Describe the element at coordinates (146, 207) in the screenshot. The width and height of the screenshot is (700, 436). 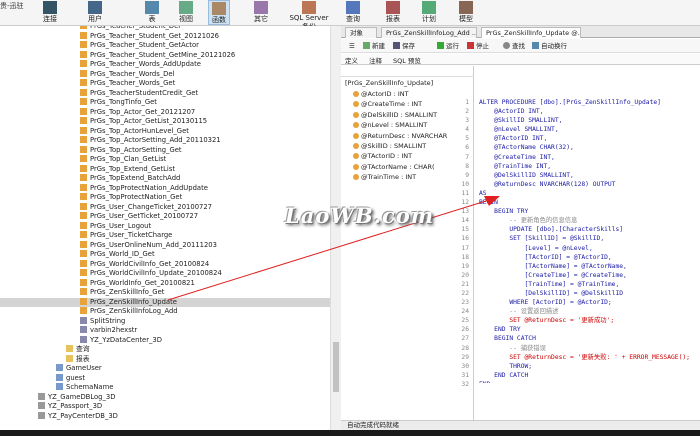
I see `tree-item: PrGs_User_ChangeTicket_20100727` at that location.